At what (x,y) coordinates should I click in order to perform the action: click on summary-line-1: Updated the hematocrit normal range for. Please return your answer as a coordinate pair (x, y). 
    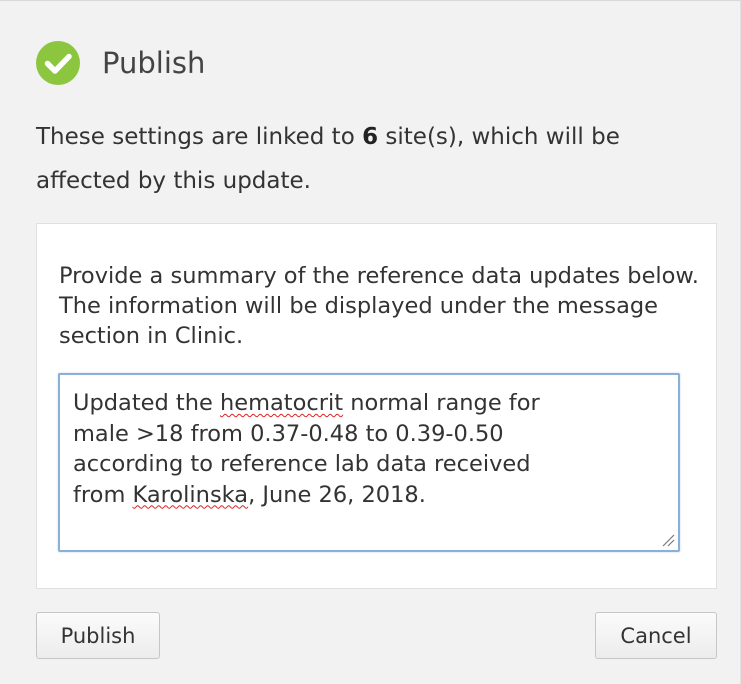
    Looking at the image, I should click on (306, 403).